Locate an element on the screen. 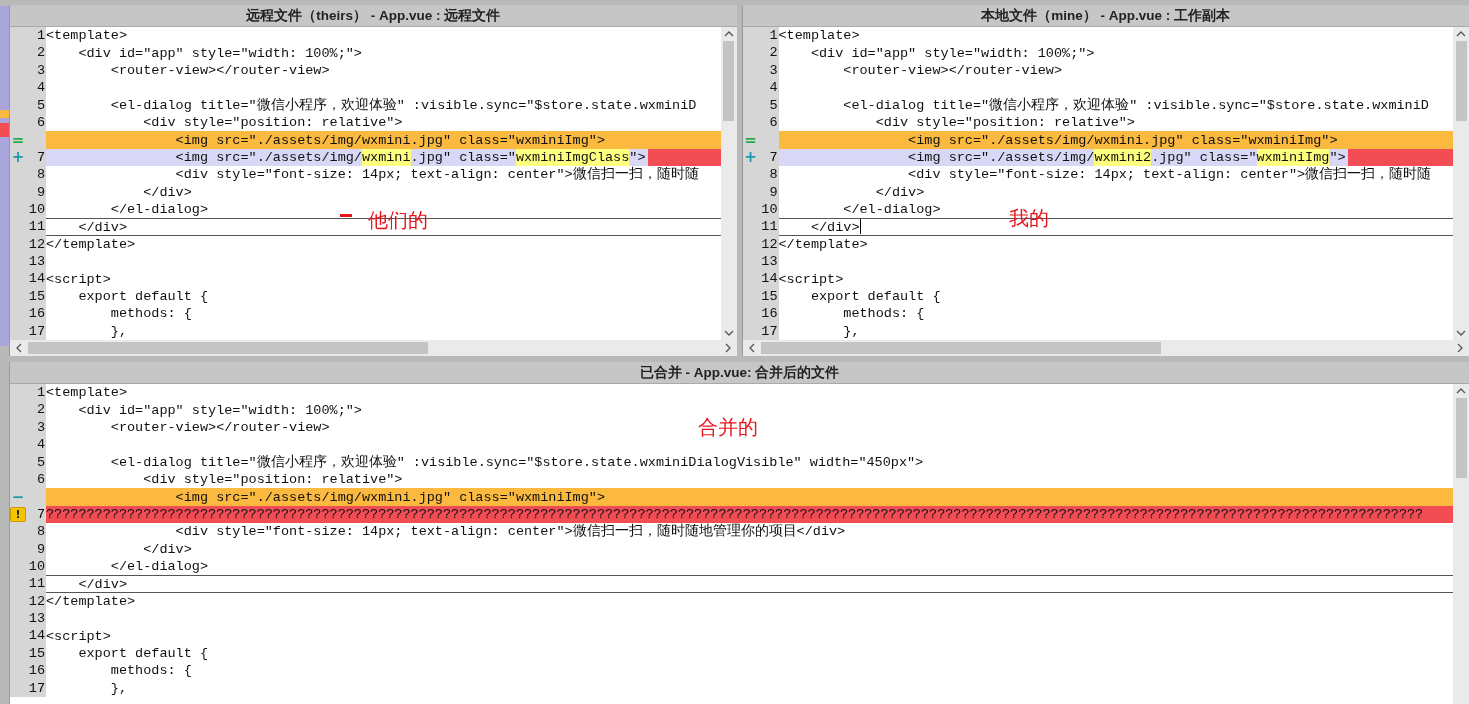 The image size is (1469, 704). location-bar is located at coordinates (4, 176).